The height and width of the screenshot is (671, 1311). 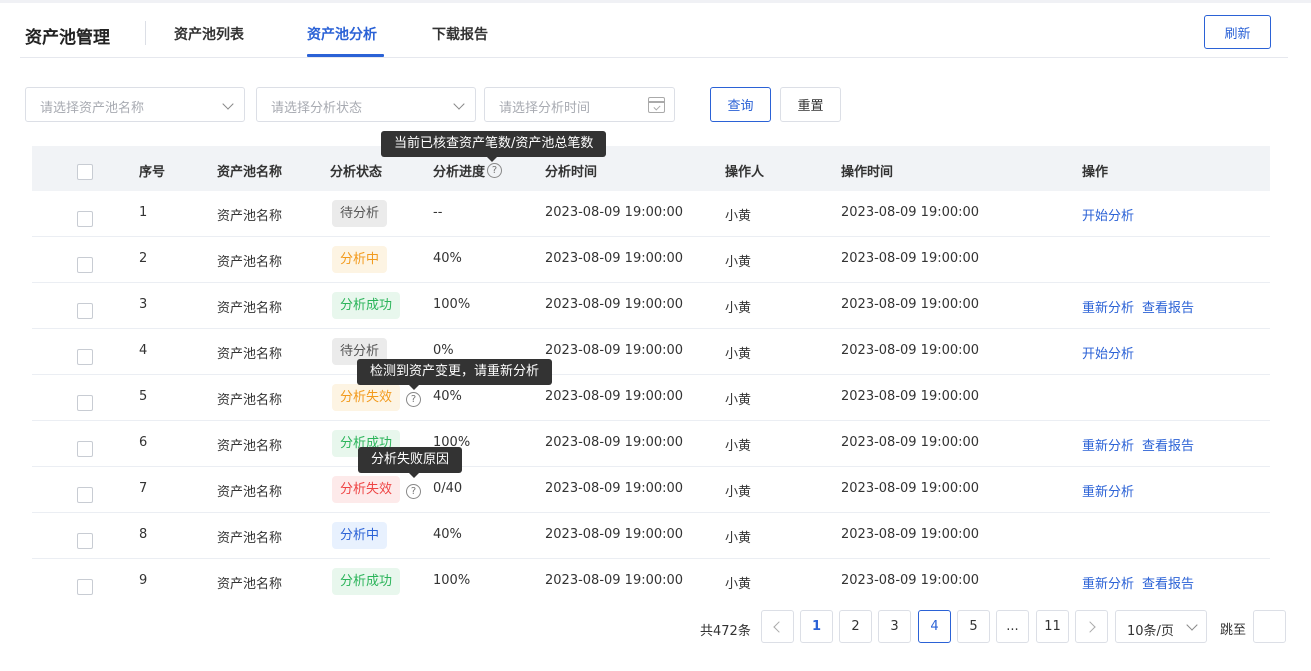 I want to click on row-index: 3, so click(x=143, y=304).